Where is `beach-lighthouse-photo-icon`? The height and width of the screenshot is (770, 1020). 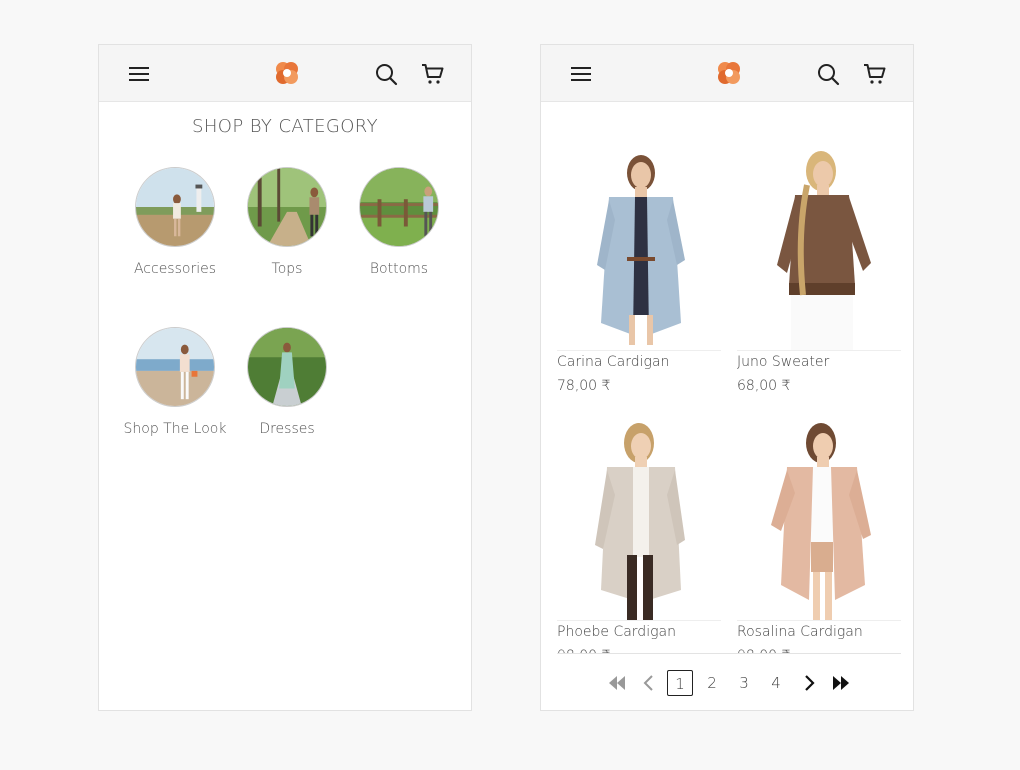
beach-lighthouse-photo-icon is located at coordinates (175, 207).